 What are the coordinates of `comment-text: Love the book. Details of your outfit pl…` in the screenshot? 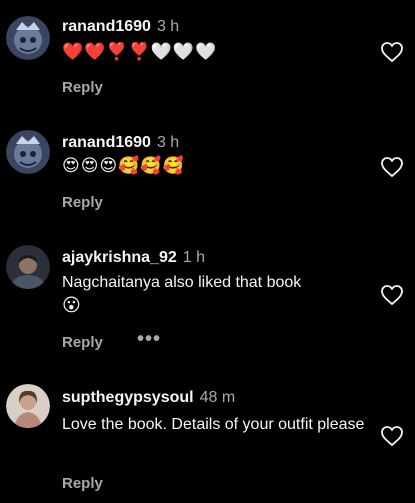 It's located at (213, 424).